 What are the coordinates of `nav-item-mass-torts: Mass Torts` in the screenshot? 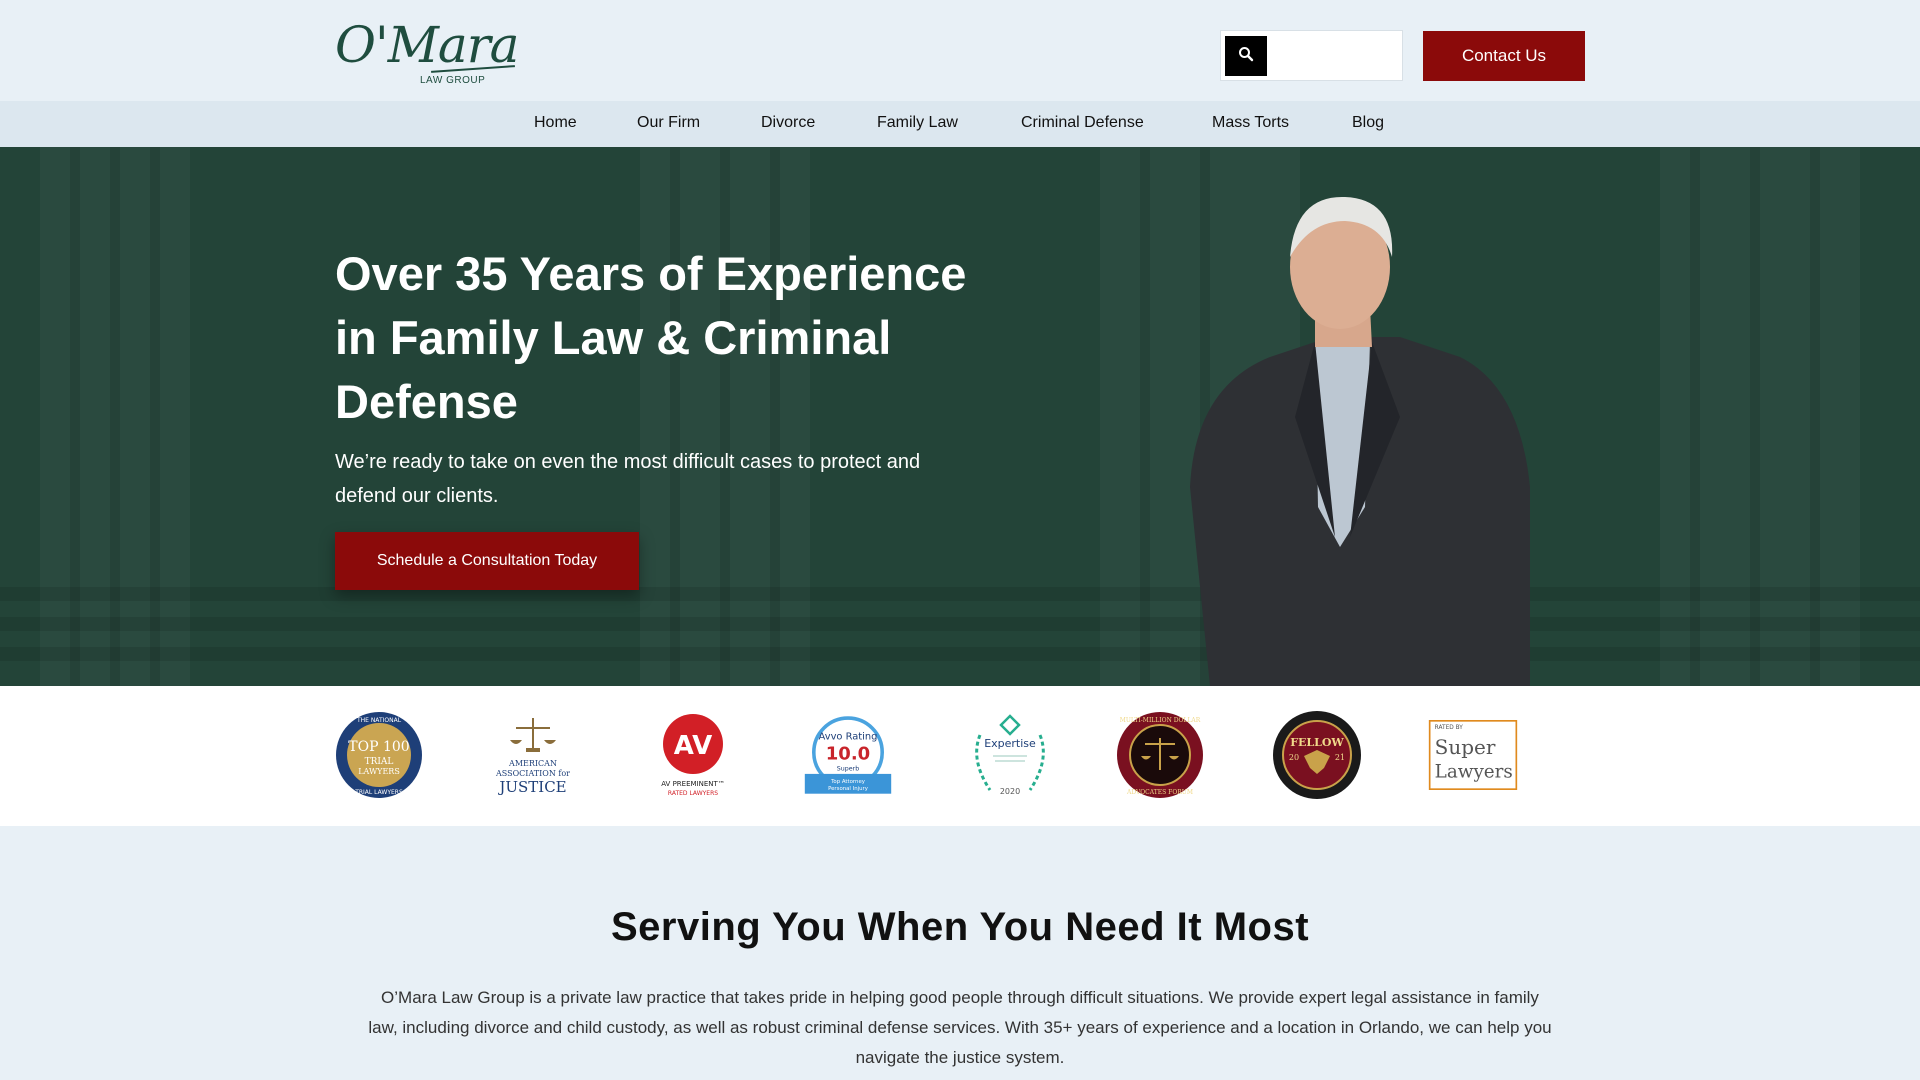 It's located at (1250, 123).